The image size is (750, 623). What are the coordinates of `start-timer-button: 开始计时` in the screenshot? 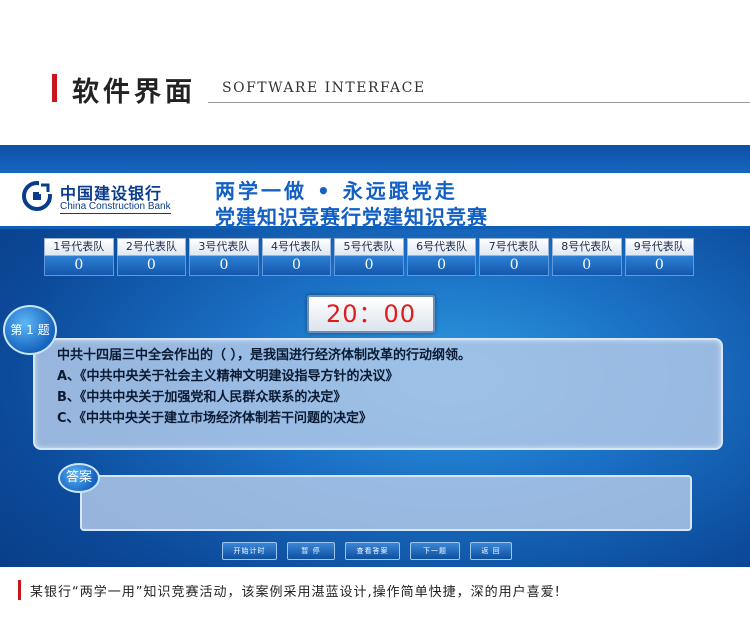 It's located at (249, 551).